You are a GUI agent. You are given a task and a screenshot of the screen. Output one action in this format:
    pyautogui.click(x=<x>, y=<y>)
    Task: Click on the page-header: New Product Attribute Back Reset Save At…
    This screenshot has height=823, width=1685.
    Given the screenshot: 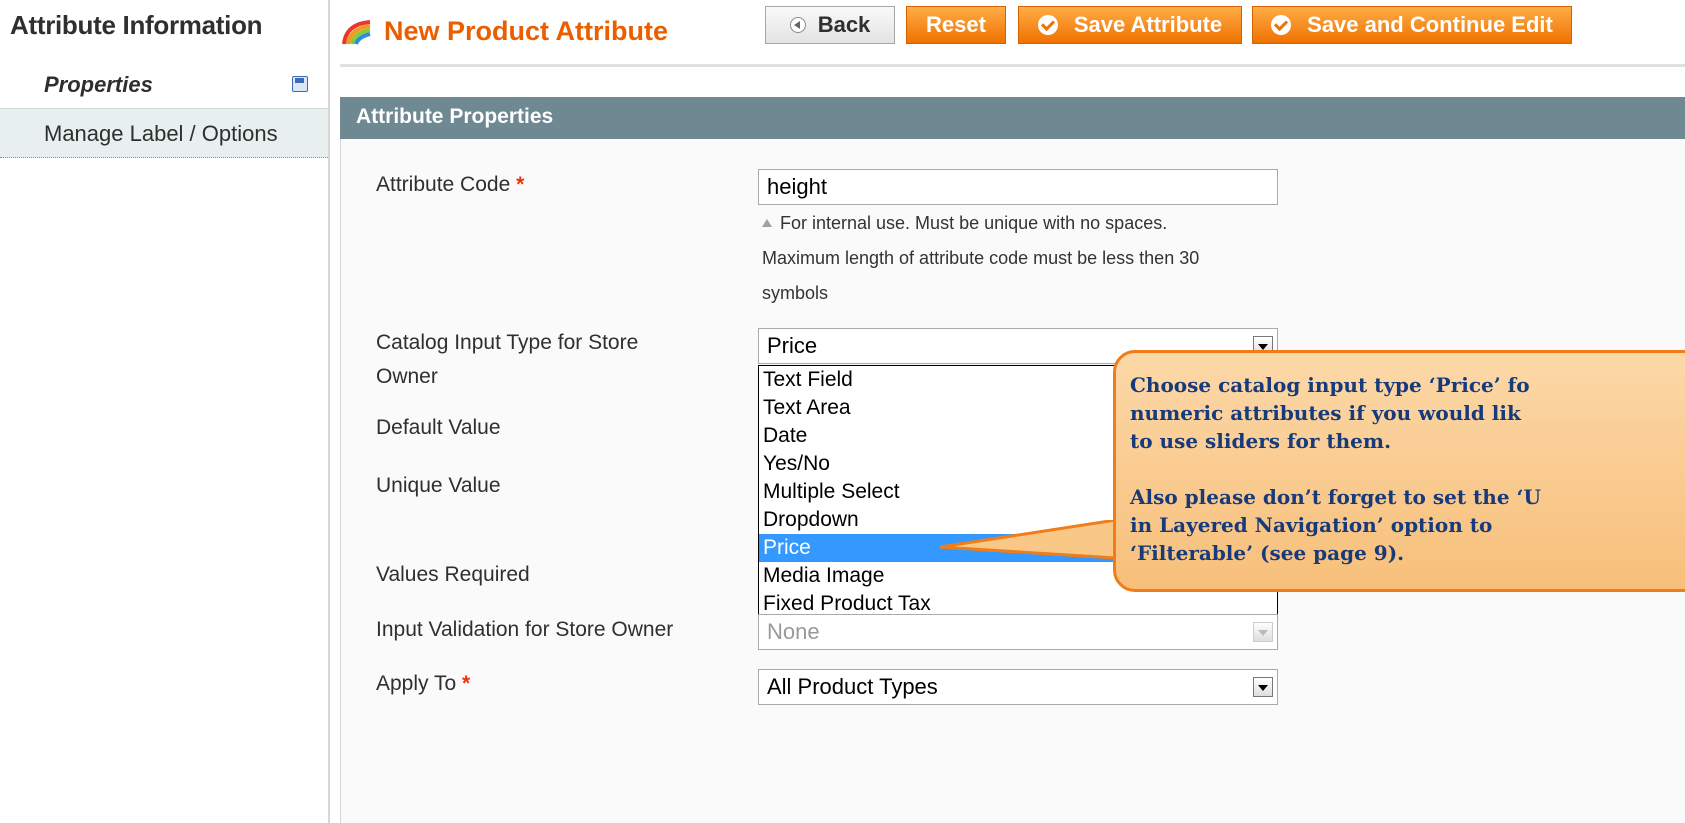 What is the action you would take?
    pyautogui.click(x=1012, y=33)
    